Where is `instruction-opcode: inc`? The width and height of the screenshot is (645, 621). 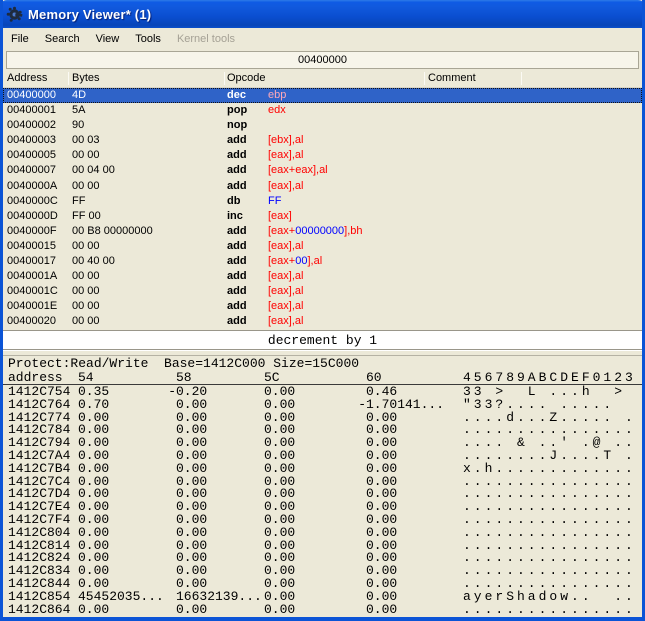
instruction-opcode: inc is located at coordinates (235, 215).